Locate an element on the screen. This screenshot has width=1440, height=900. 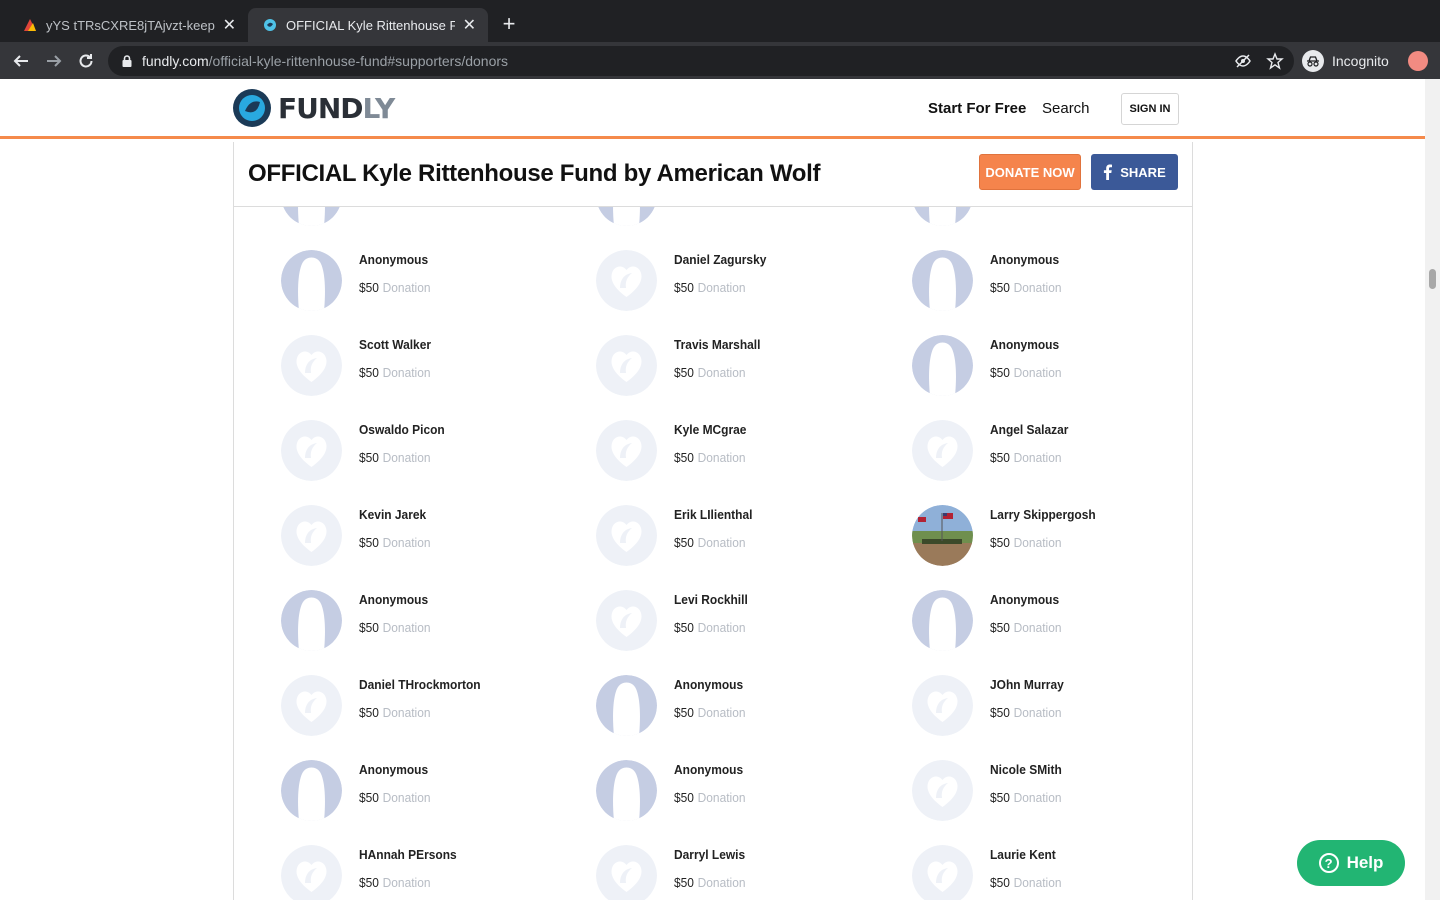
eye-off-icon is located at coordinates (1243, 61).